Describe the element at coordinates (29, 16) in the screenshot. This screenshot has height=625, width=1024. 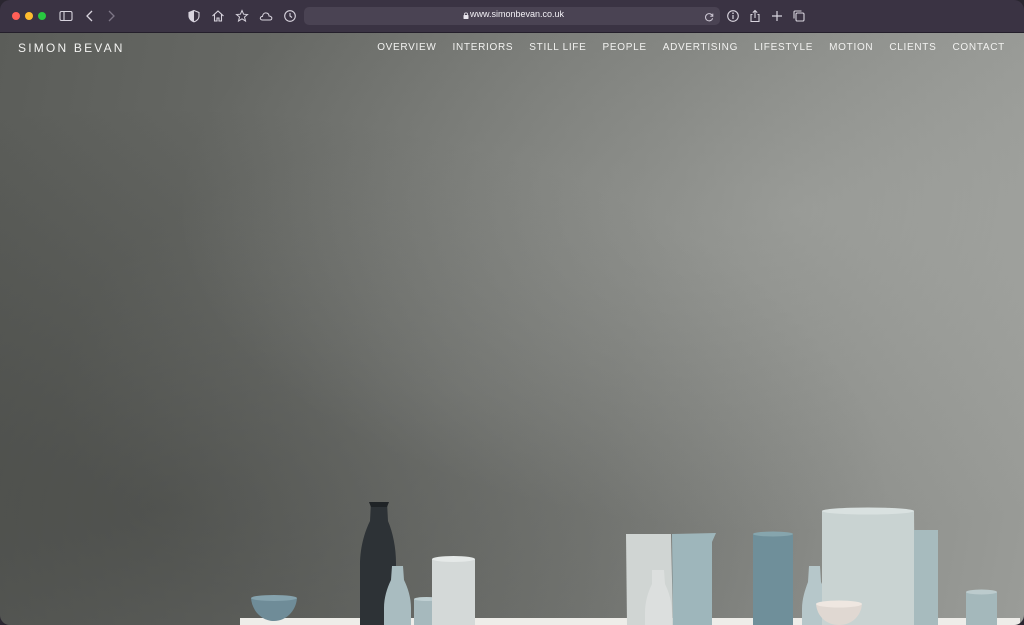
I see `minimize-window-button` at that location.